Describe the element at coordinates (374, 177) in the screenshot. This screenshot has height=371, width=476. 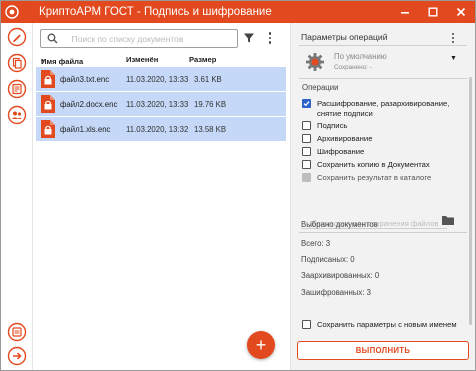
I see `op-save-dir-label: Сохранить результат в каталоге` at that location.